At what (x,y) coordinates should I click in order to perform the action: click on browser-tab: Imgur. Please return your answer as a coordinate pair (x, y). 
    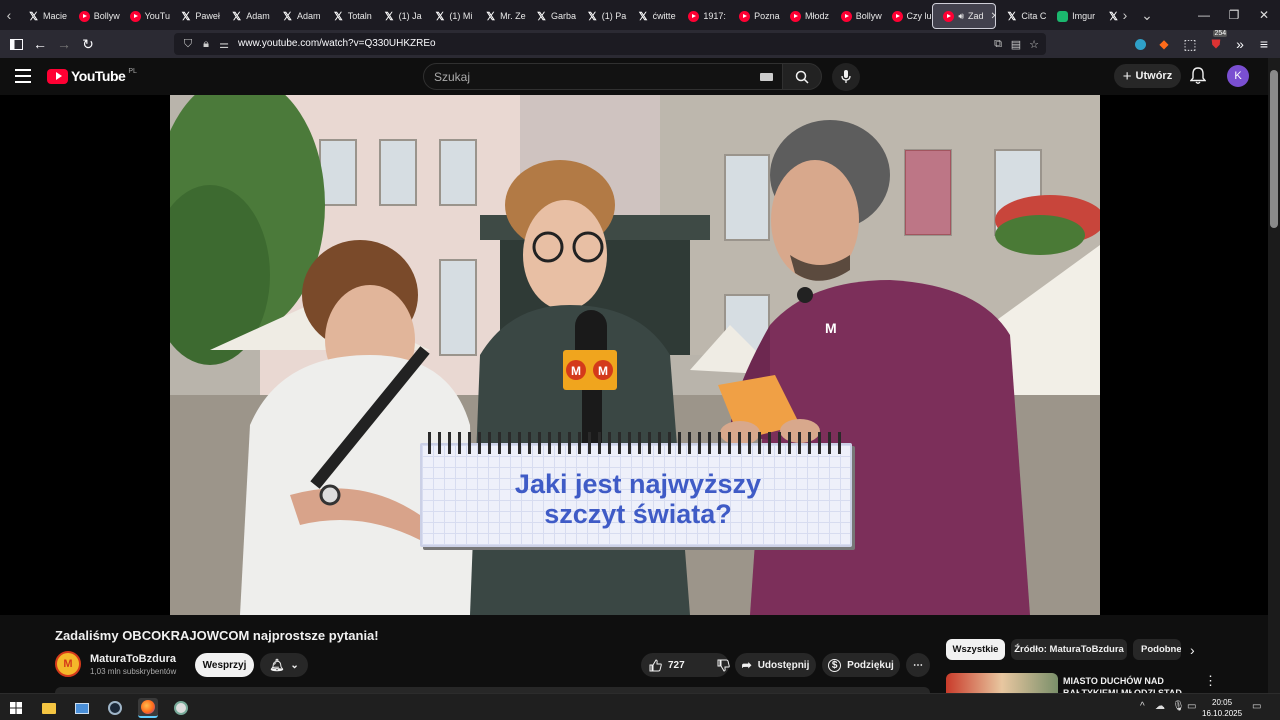
    Looking at the image, I should click on (1072, 16).